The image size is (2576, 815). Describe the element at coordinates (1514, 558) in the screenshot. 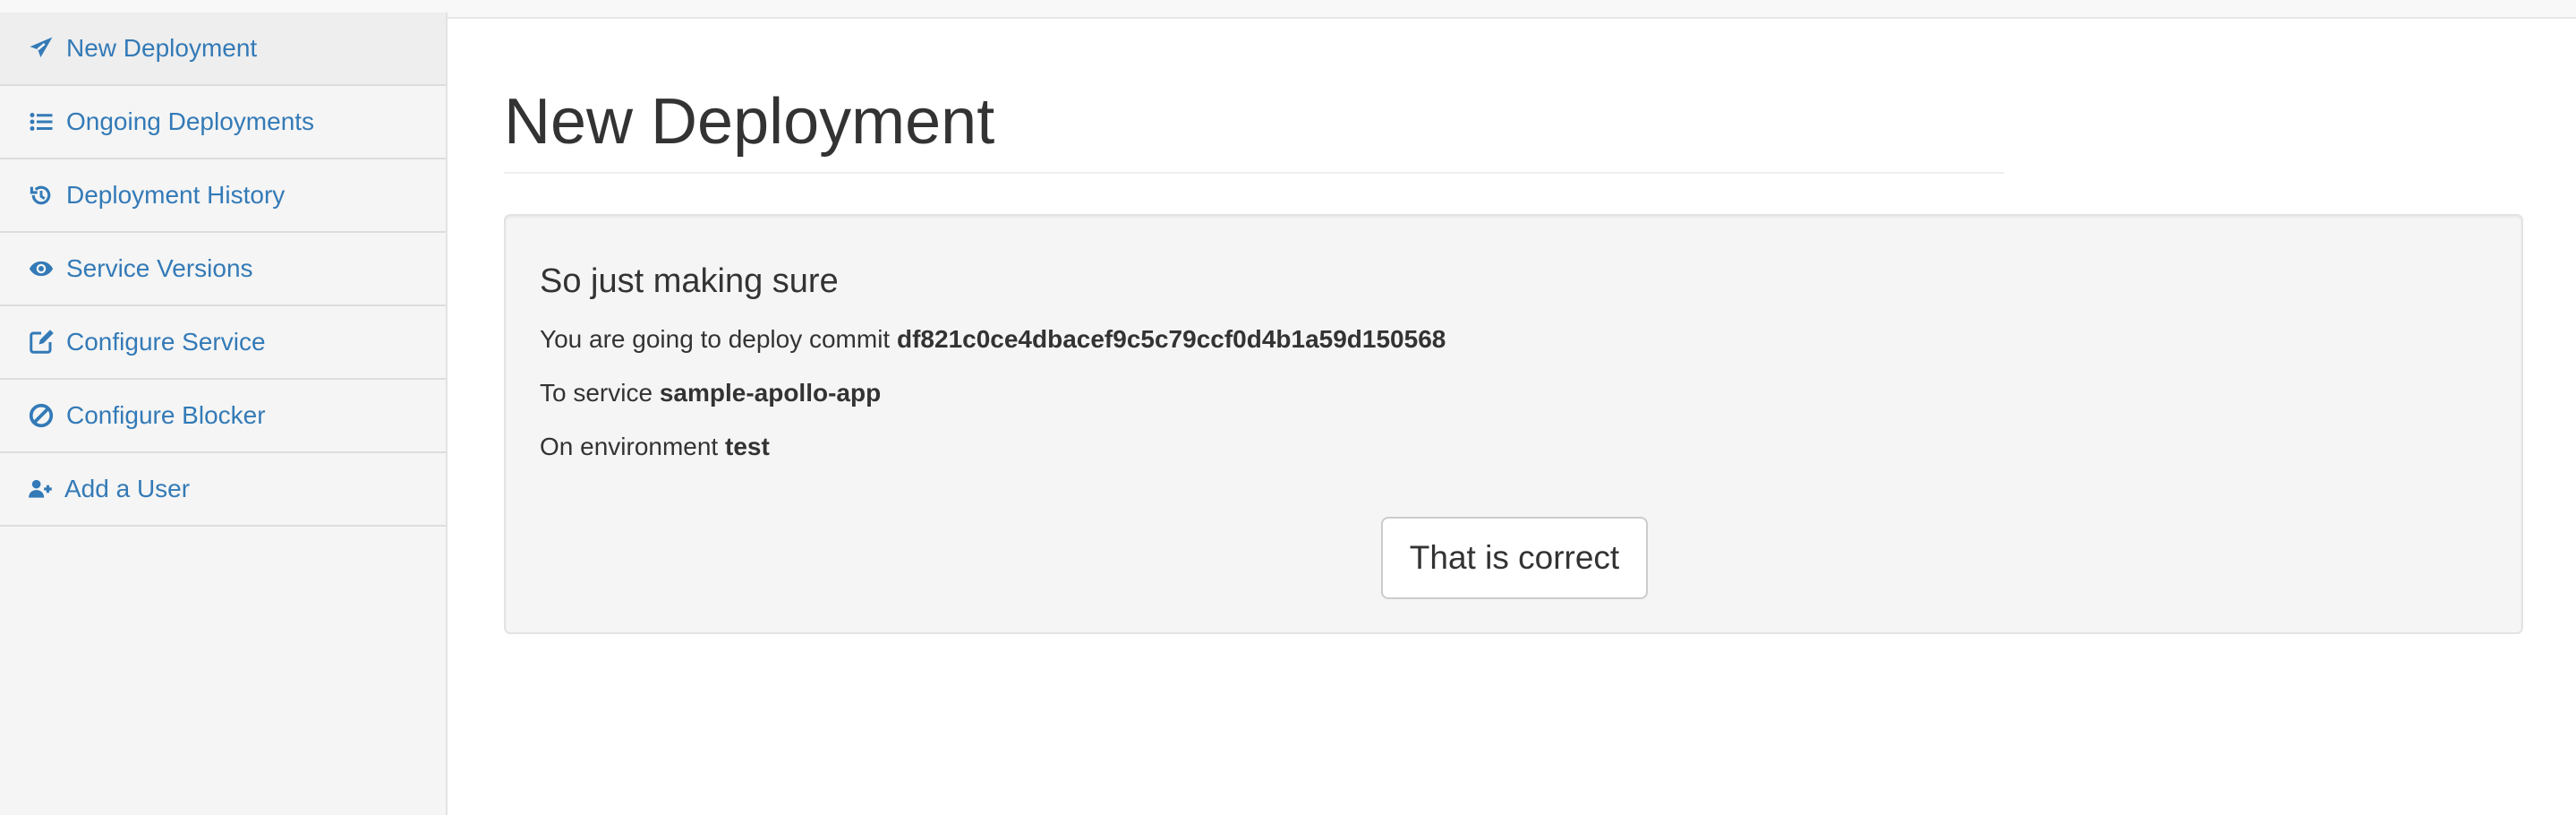

I see `confirm-deployment-button: That is correct` at that location.